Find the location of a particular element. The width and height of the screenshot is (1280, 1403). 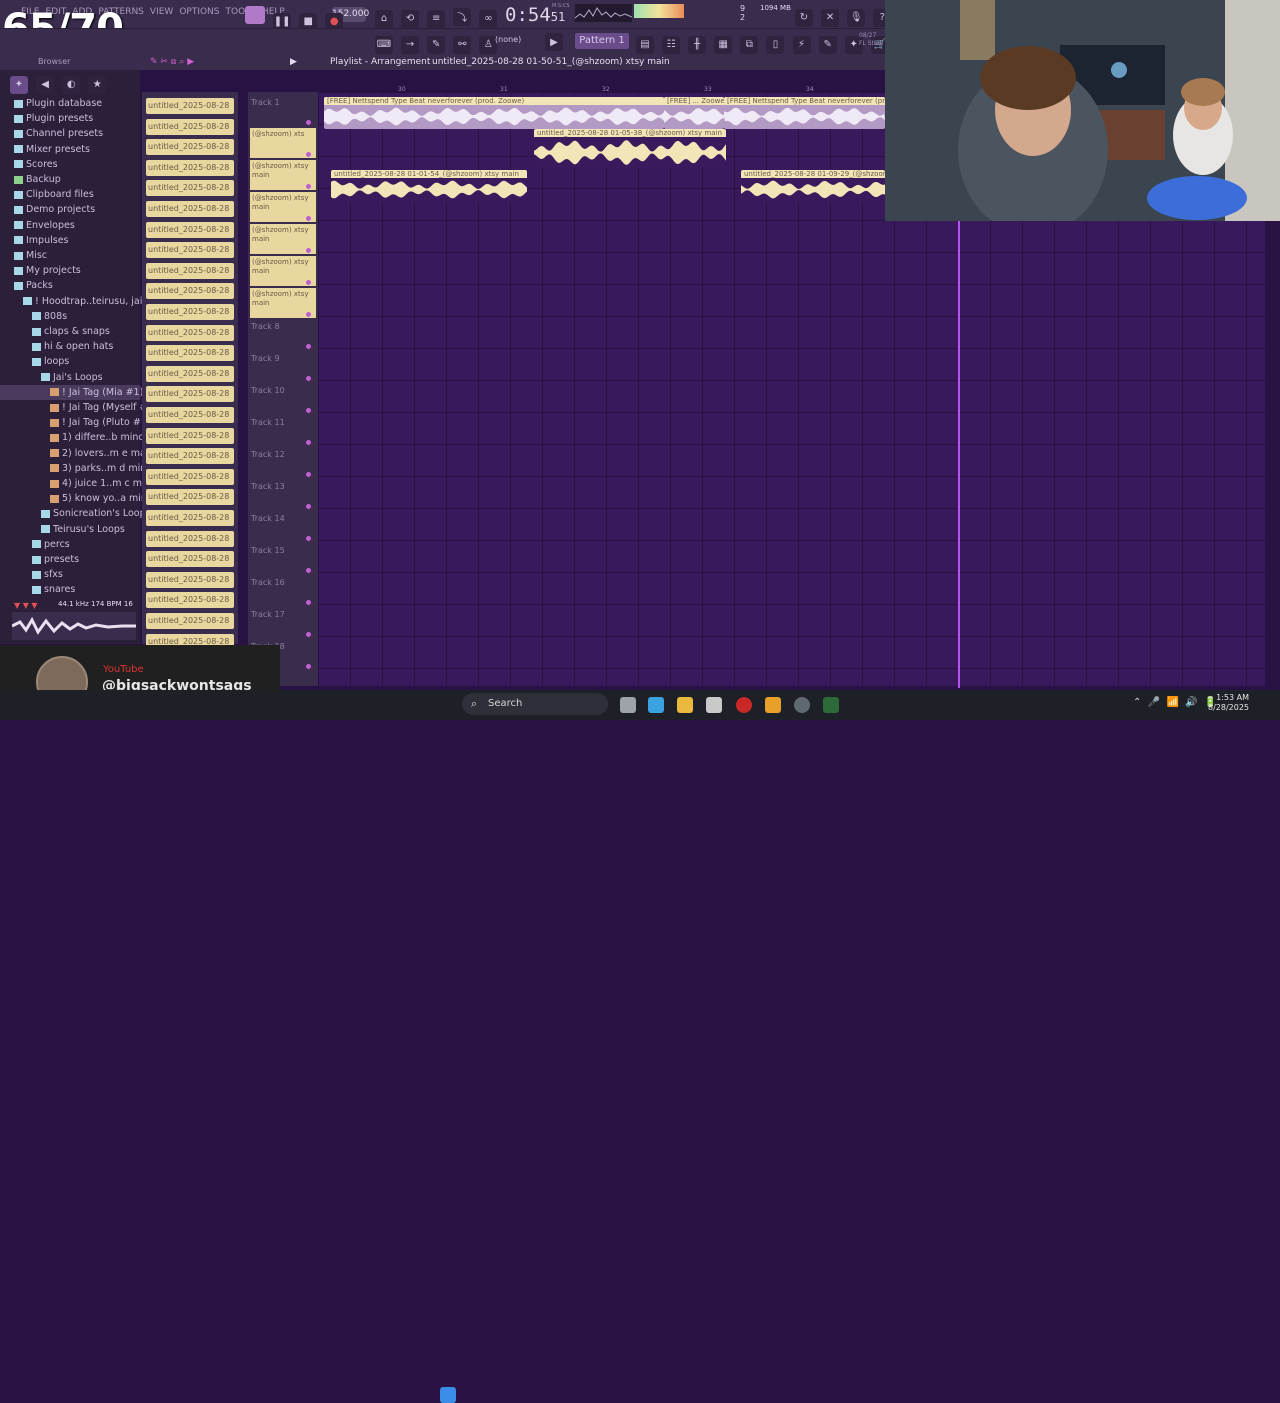

mic-input-icon: ✎ is located at coordinates (827, 44).